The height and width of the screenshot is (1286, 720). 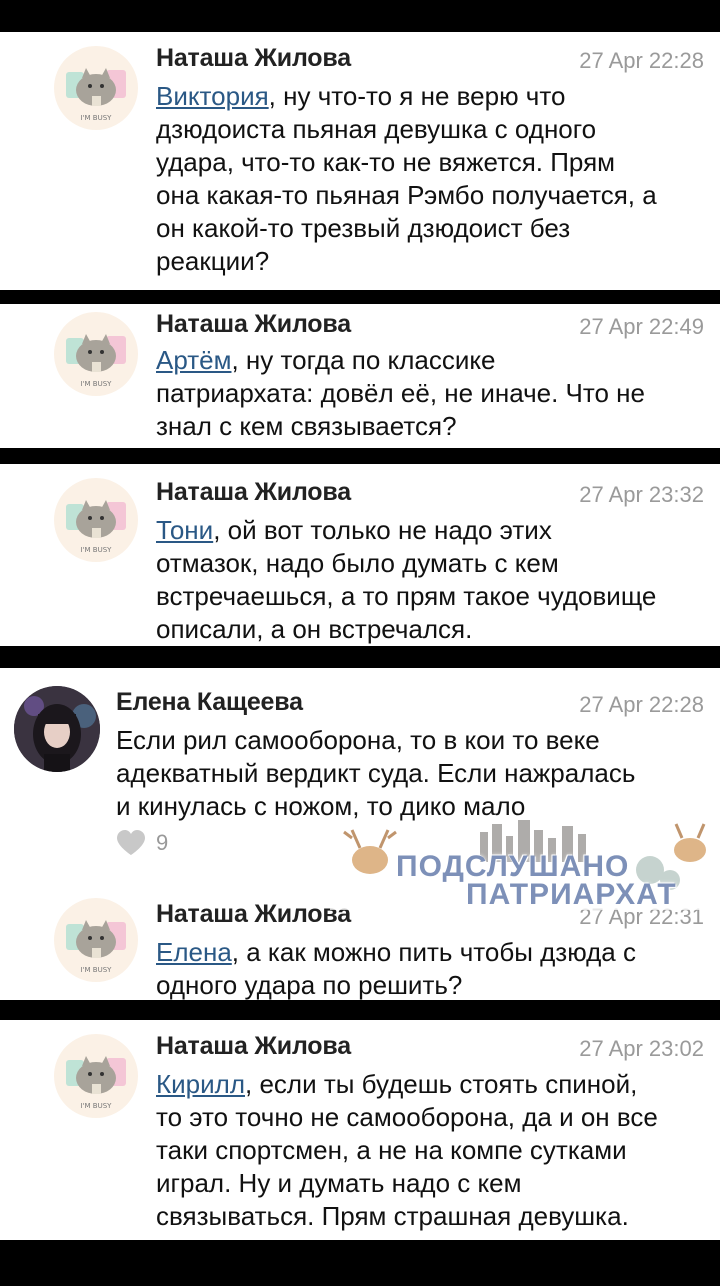 I want to click on like-button: 9, so click(x=142, y=843).